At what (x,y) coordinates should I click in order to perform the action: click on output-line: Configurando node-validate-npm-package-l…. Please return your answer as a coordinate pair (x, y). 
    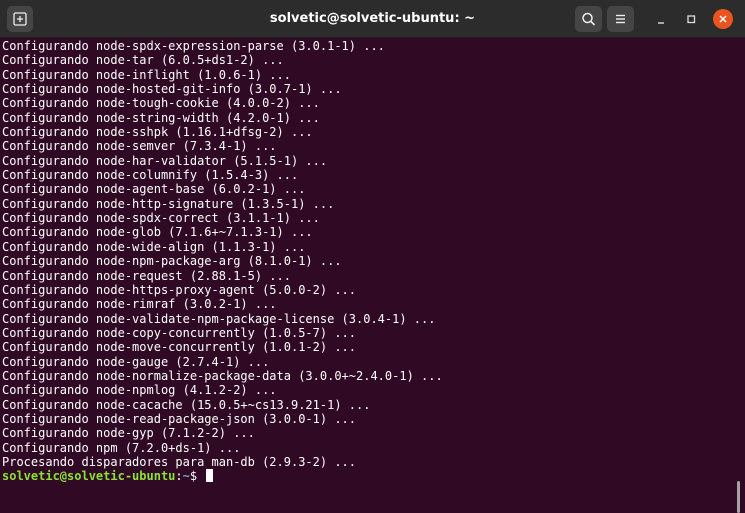
    Looking at the image, I should click on (219, 318).